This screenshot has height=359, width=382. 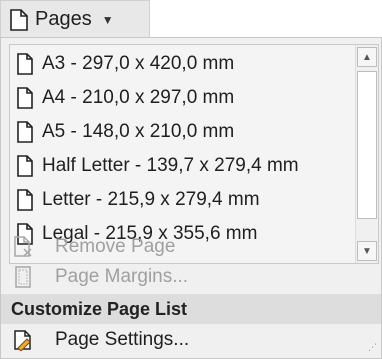 I want to click on page-size-item-a3: A3 - 297,0 x 420,0 mm, so click(x=182, y=64).